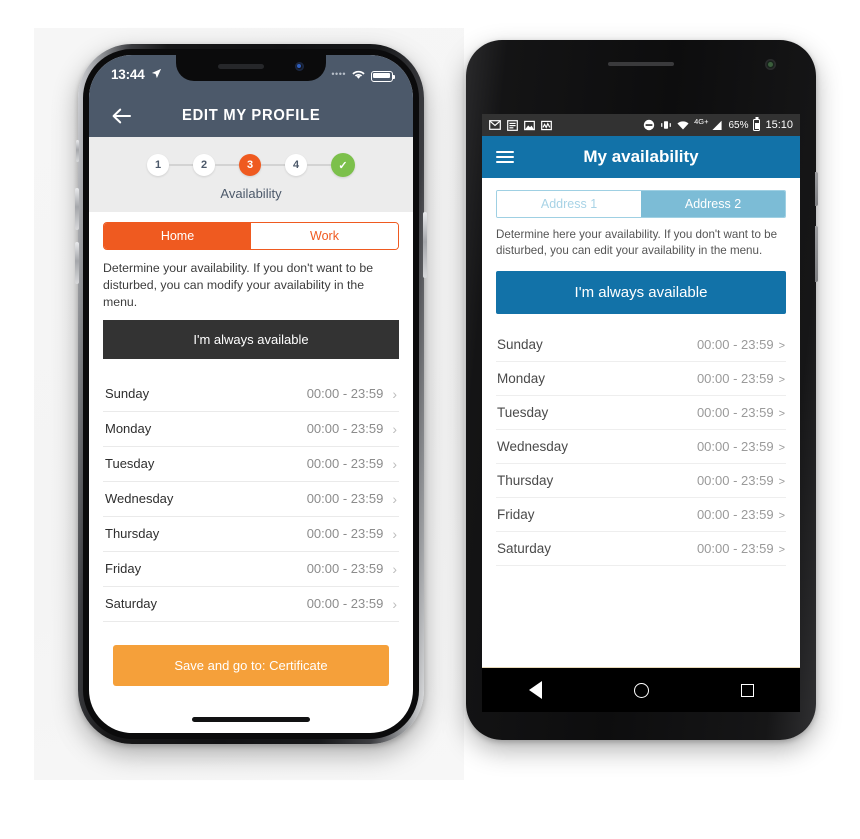  I want to click on hamburger-menu-icon, so click(505, 157).